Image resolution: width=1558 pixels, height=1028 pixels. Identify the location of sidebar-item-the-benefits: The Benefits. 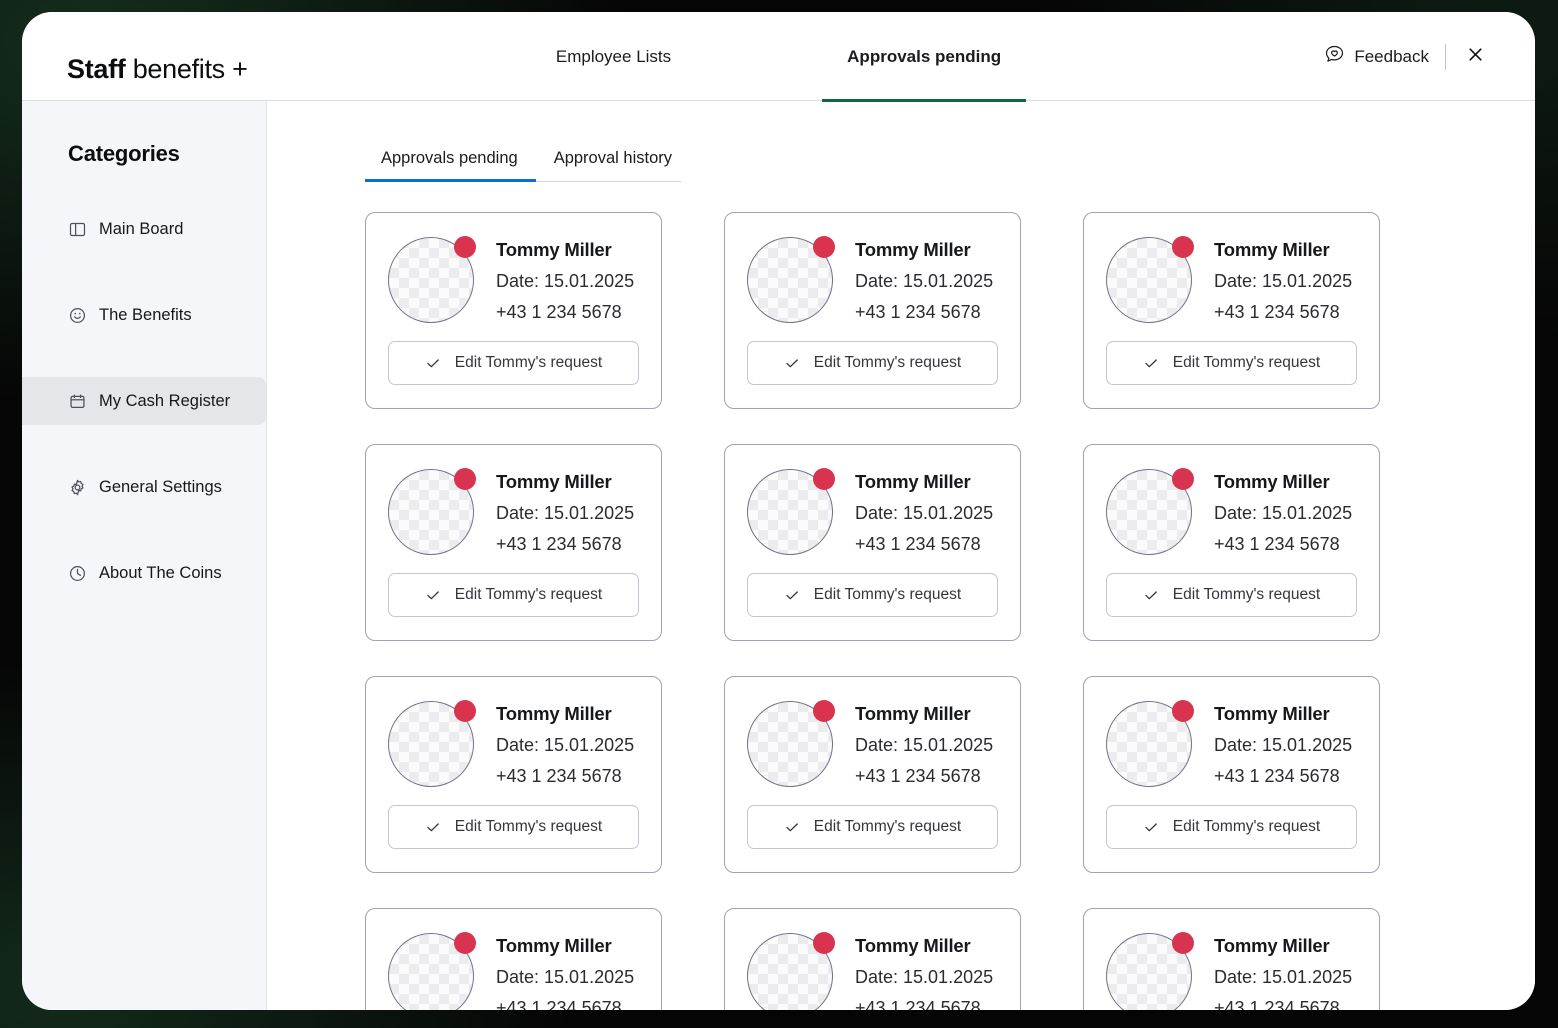
(144, 315).